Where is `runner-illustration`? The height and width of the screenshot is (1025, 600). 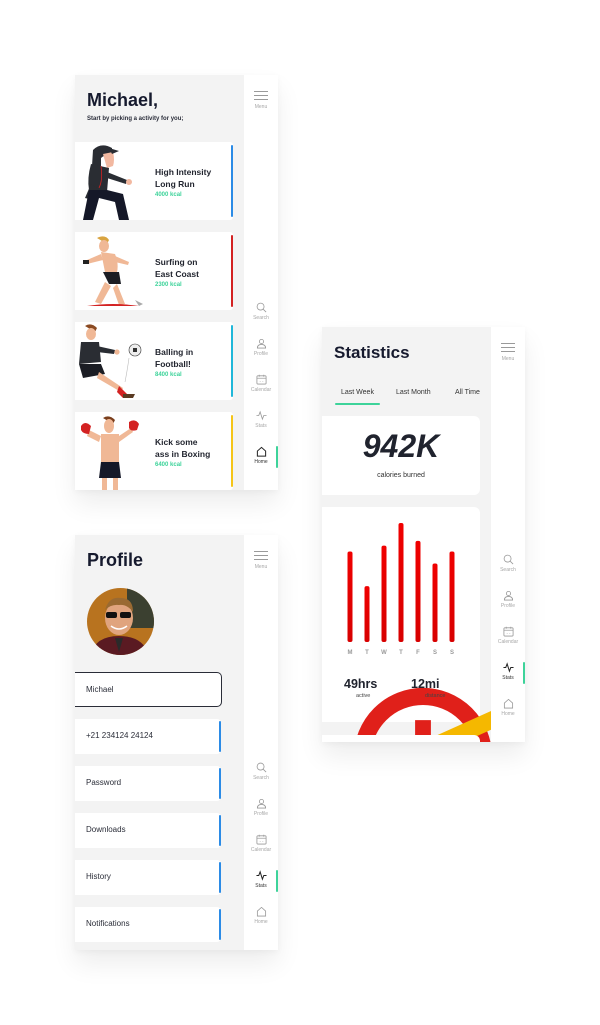 runner-illustration is located at coordinates (107, 182).